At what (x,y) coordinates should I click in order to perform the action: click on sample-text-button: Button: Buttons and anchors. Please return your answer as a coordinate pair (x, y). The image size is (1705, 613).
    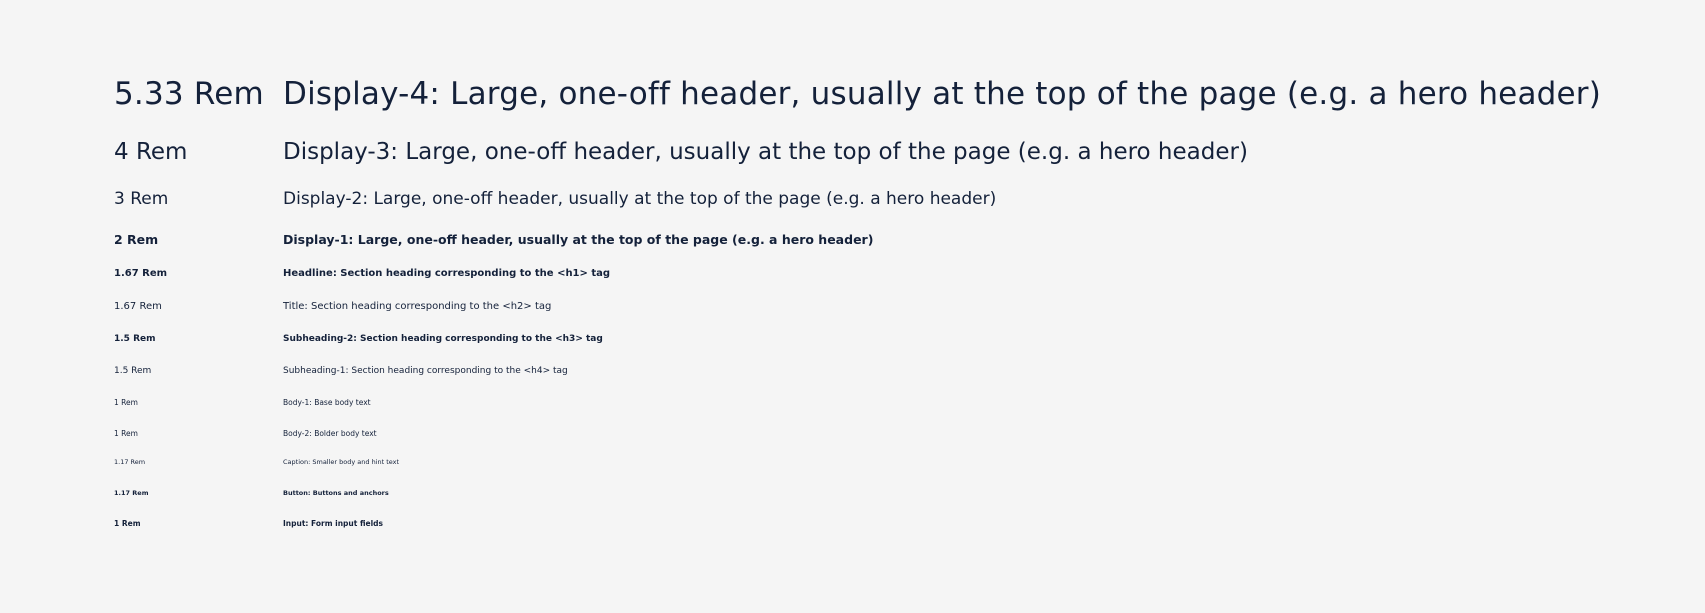
    Looking at the image, I should click on (336, 492).